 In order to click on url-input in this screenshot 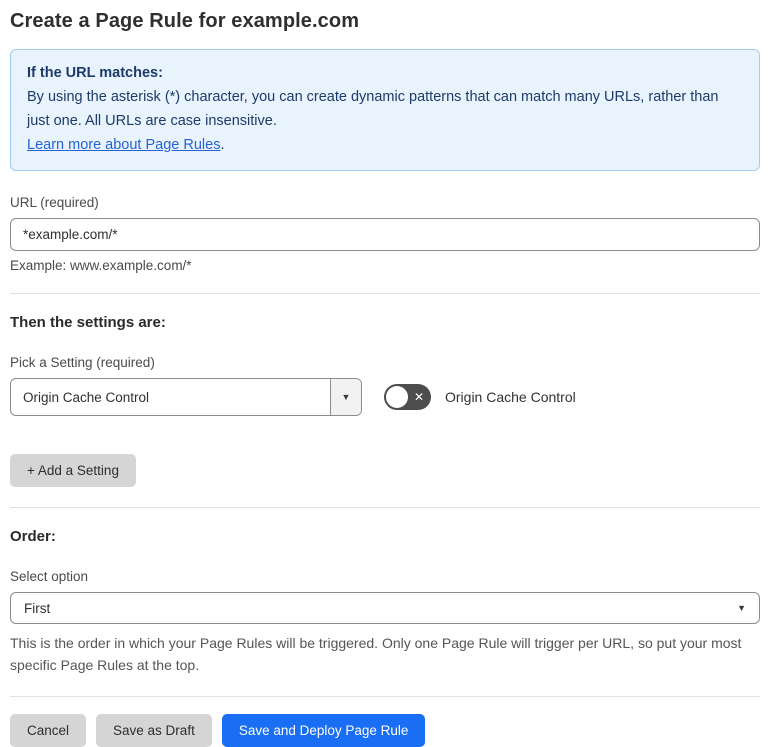, I will do `click(385, 234)`.